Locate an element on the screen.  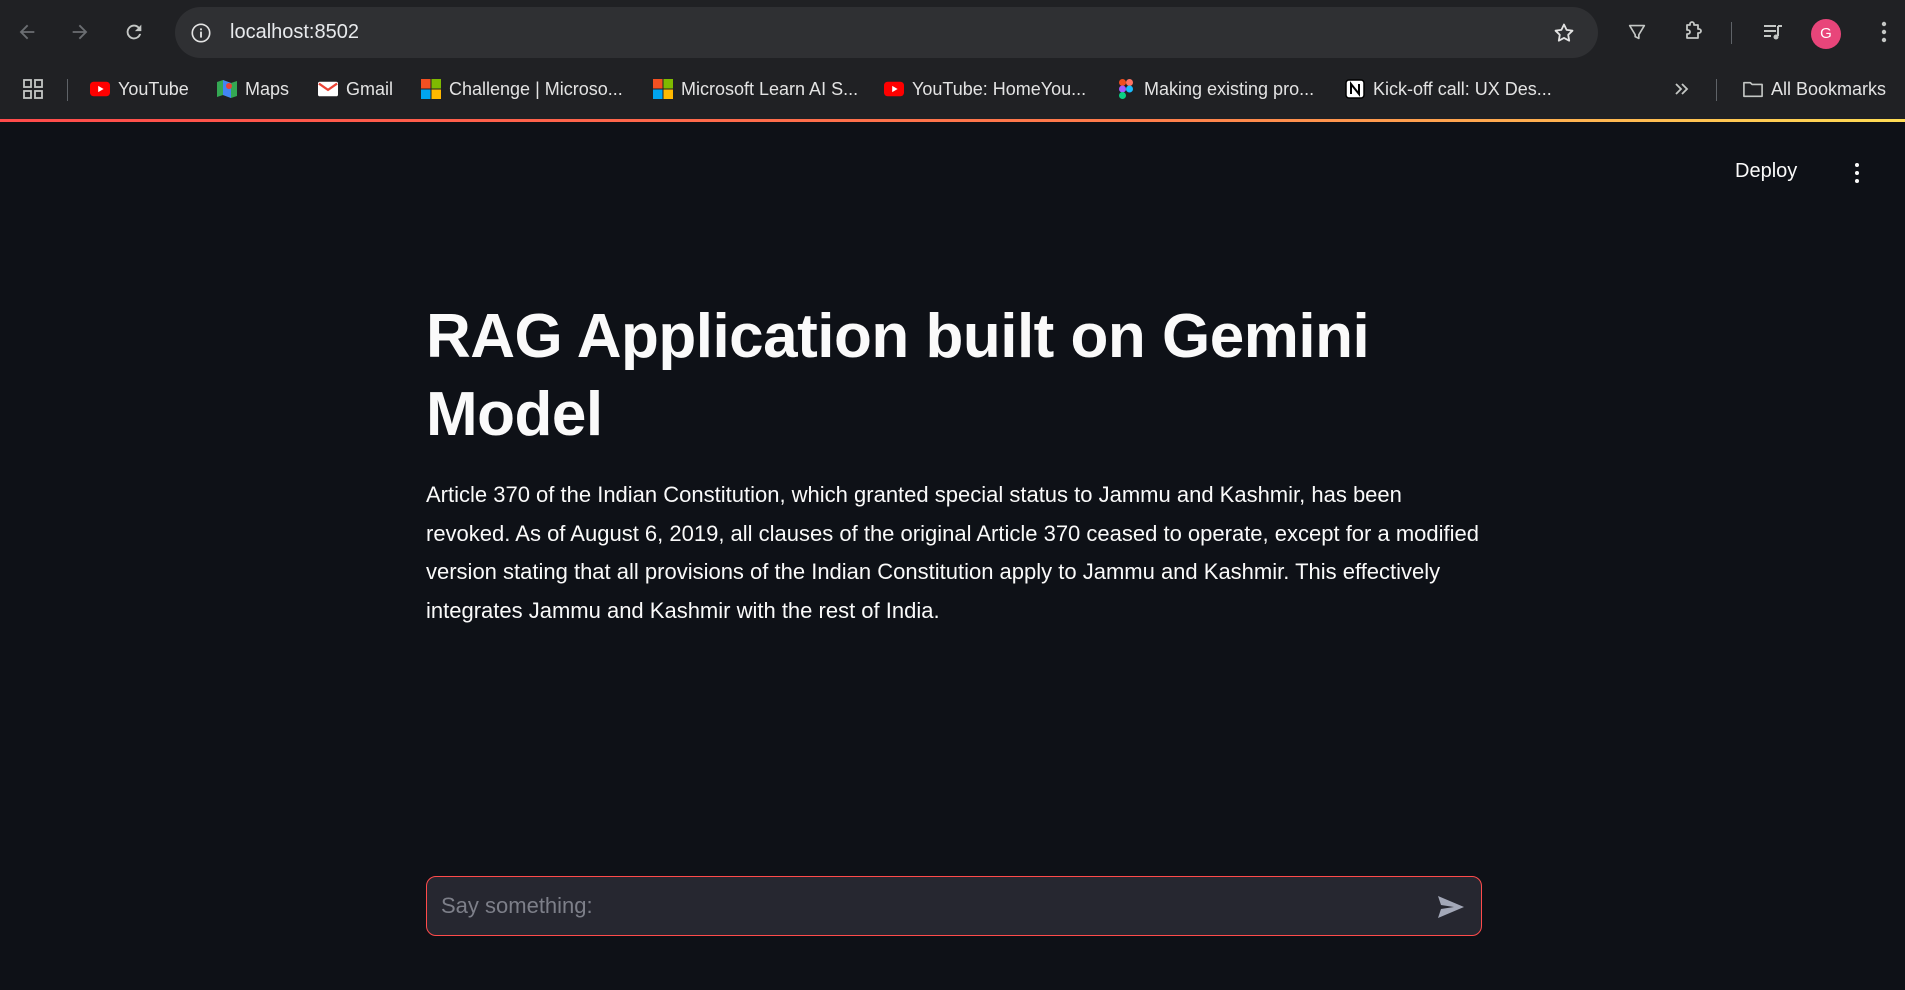
chat-input is located at coordinates (919, 906).